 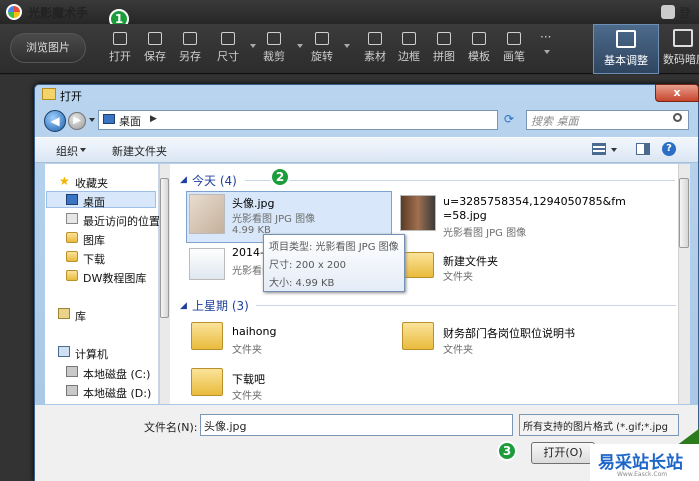 What do you see at coordinates (643, 149) in the screenshot?
I see `preview-pane-icon` at bounding box center [643, 149].